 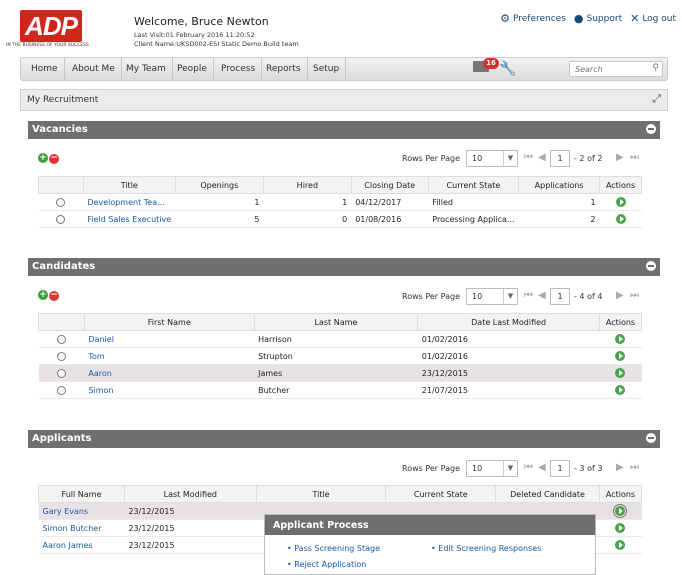 I want to click on nav-my-team: My Team, so click(x=146, y=69).